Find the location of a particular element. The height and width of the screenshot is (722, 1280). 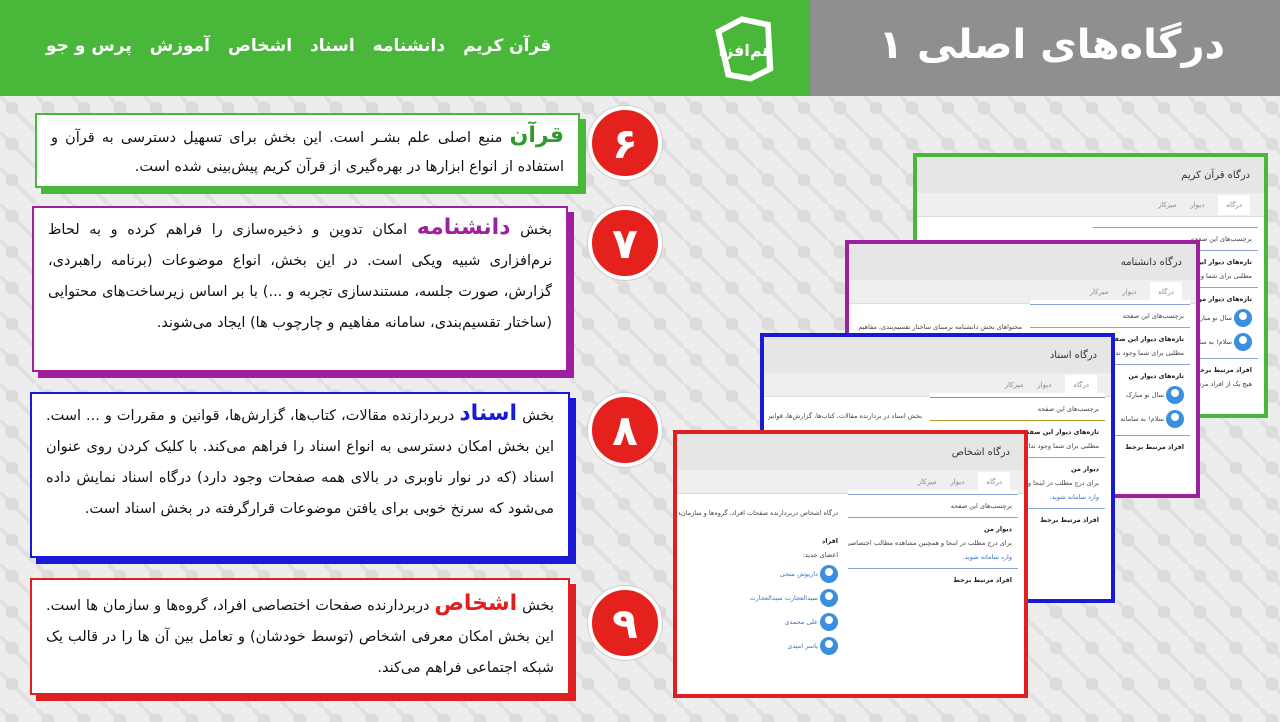

keyword-documents: اسناد is located at coordinates (488, 413).